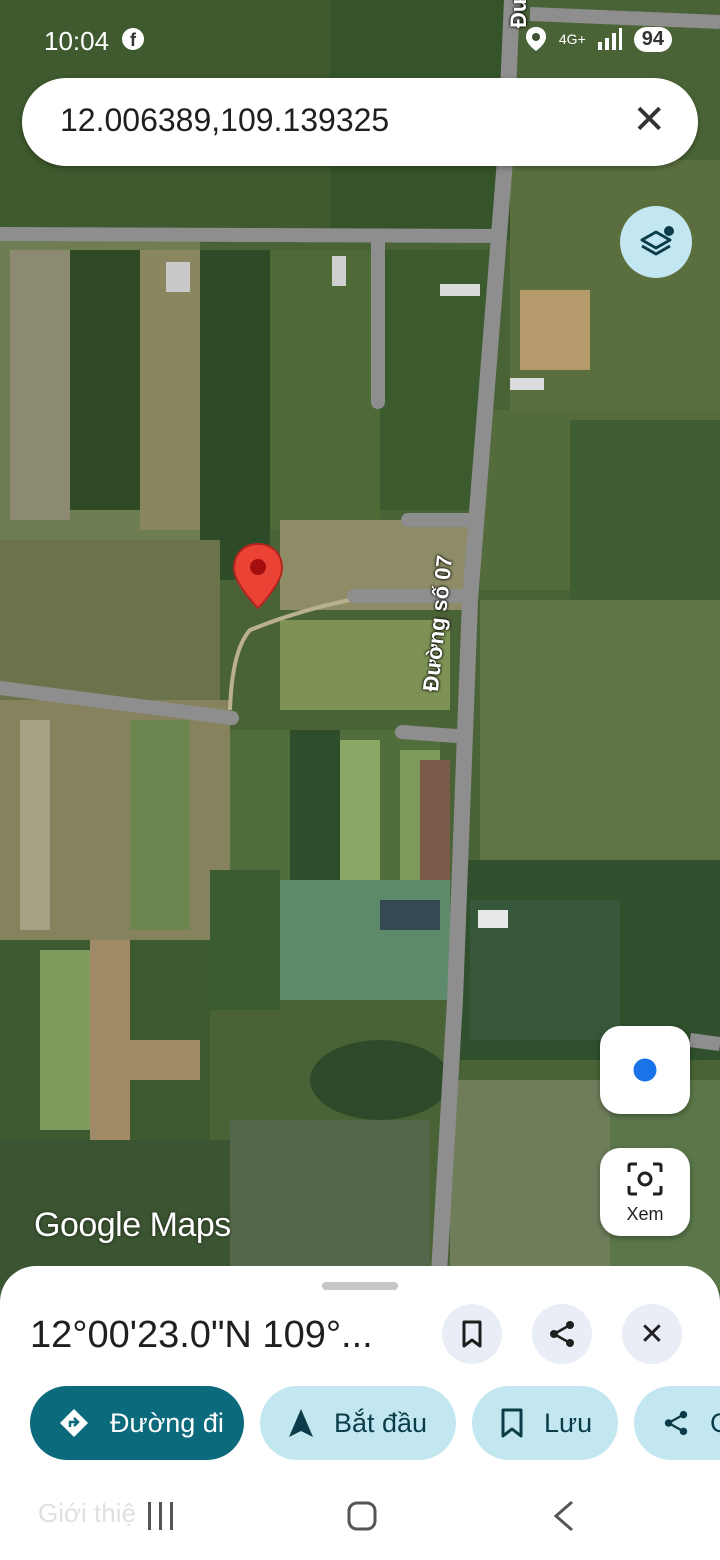 This screenshot has height=1560, width=720. Describe the element at coordinates (133, 39) in the screenshot. I see `facebook-icon: f` at that location.